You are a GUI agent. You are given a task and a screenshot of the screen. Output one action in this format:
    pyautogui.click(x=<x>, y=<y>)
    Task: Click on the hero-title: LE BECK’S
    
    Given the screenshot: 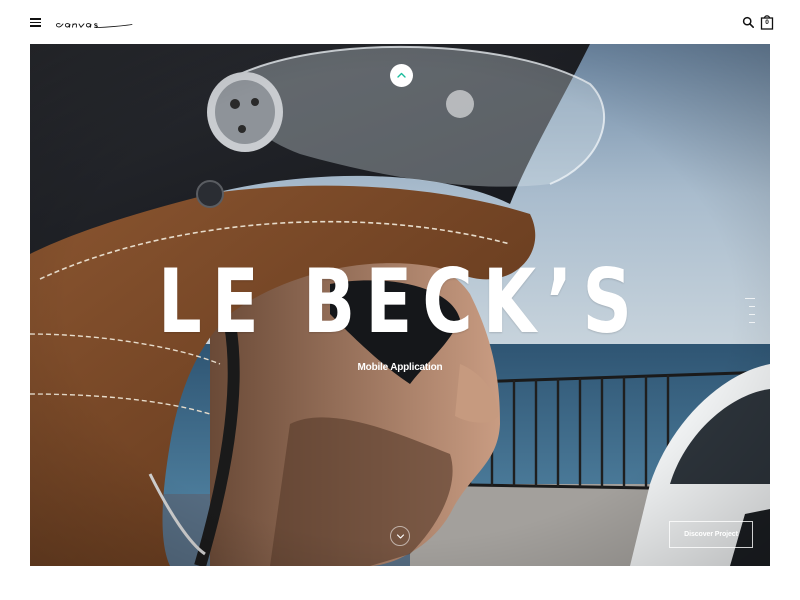 What is the action you would take?
    pyautogui.click(x=400, y=301)
    